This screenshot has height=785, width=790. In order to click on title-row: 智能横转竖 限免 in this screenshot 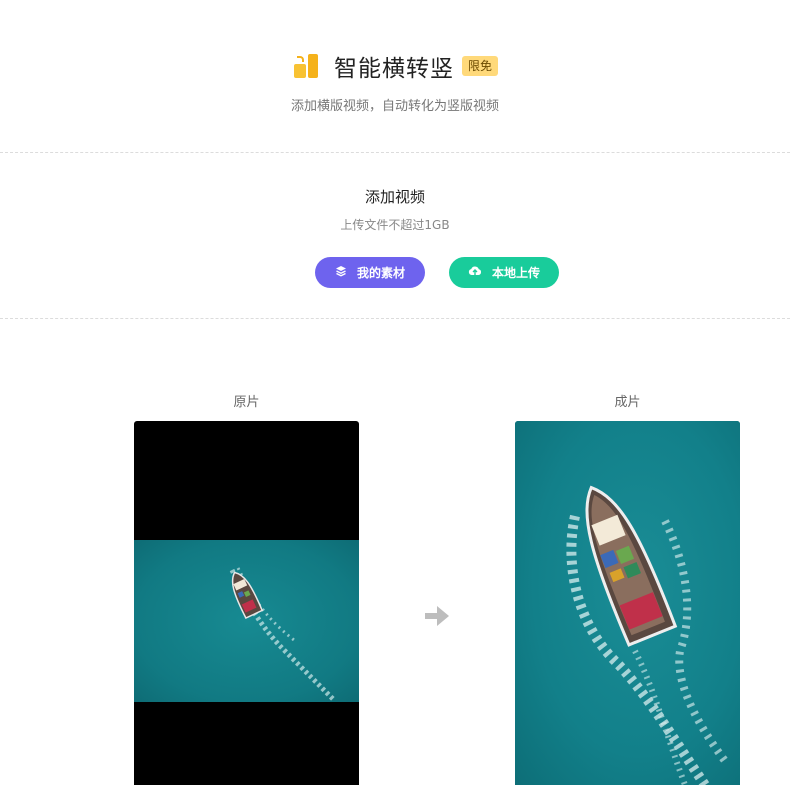, I will do `click(395, 66)`.